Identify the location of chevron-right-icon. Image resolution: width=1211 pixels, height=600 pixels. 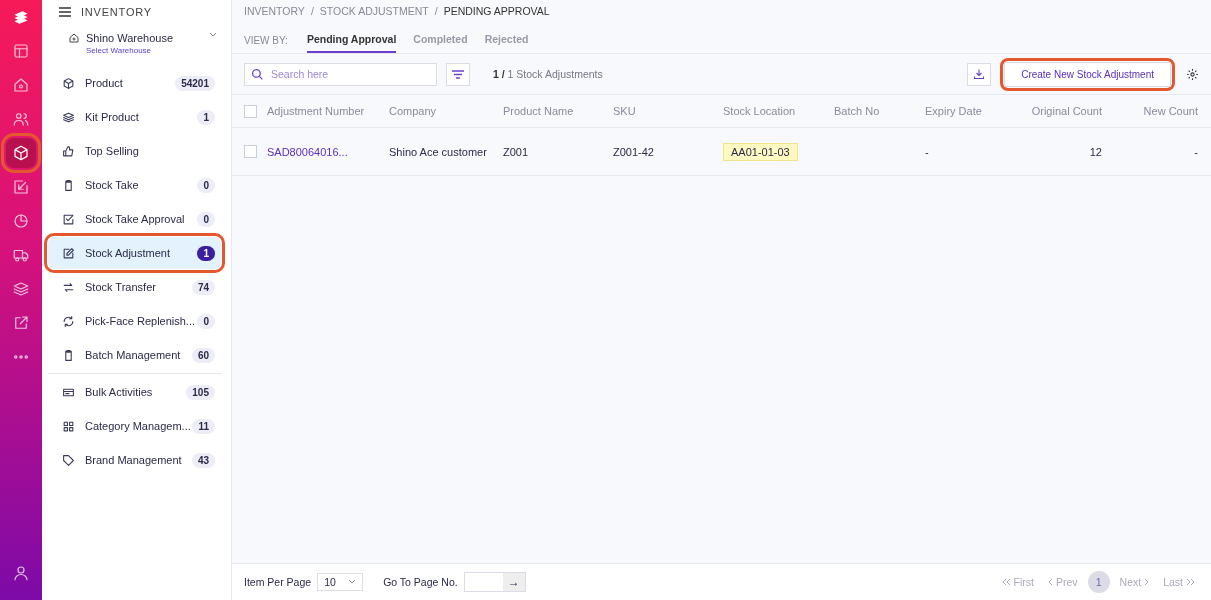
(1147, 582).